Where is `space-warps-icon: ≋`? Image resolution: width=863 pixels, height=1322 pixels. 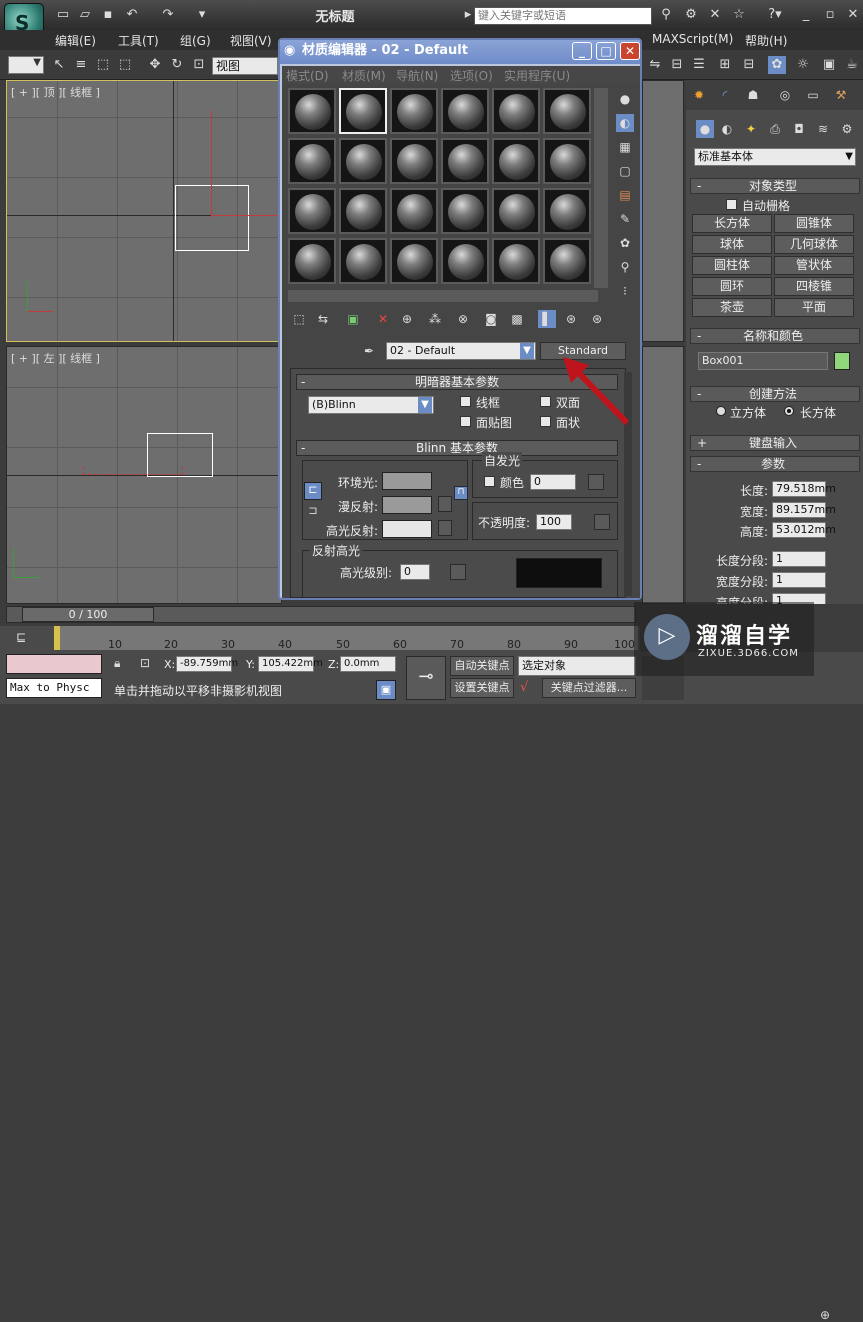
space-warps-icon: ≋ is located at coordinates (823, 129).